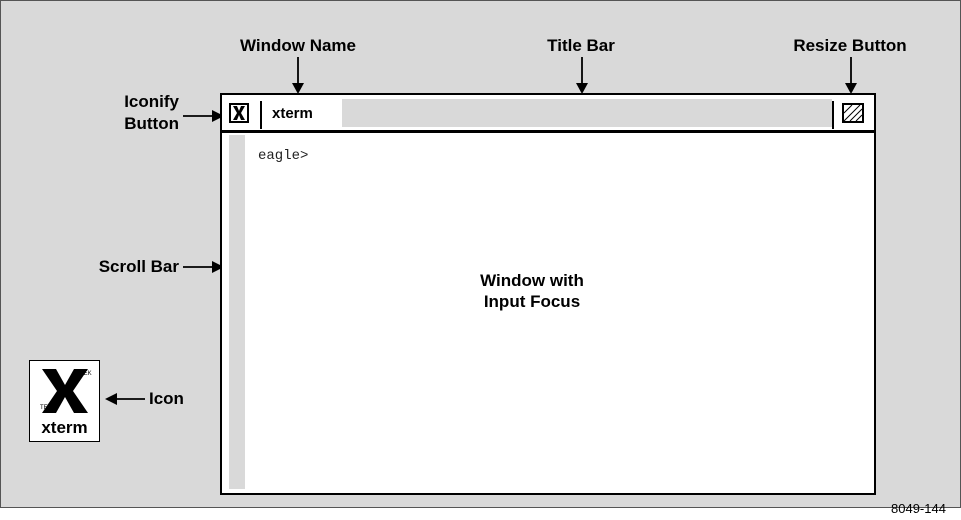  What do you see at coordinates (237, 312) in the screenshot?
I see `scroll-bar` at bounding box center [237, 312].